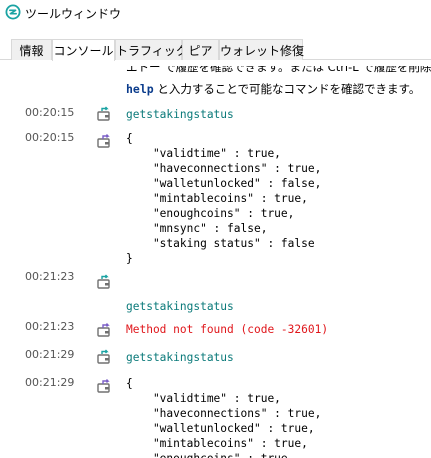  What do you see at coordinates (31, 49) in the screenshot?
I see `tab-info: 情報` at bounding box center [31, 49].